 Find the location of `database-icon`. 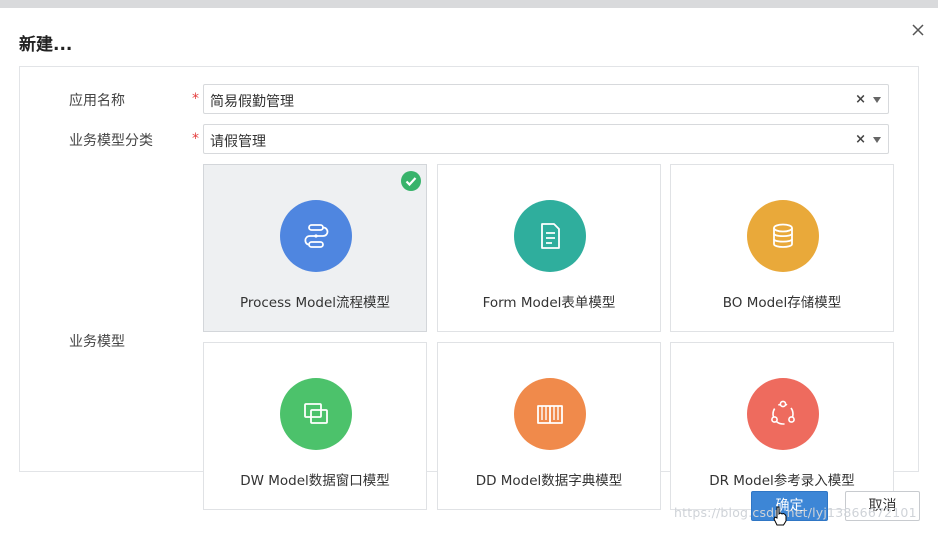

database-icon is located at coordinates (783, 235).